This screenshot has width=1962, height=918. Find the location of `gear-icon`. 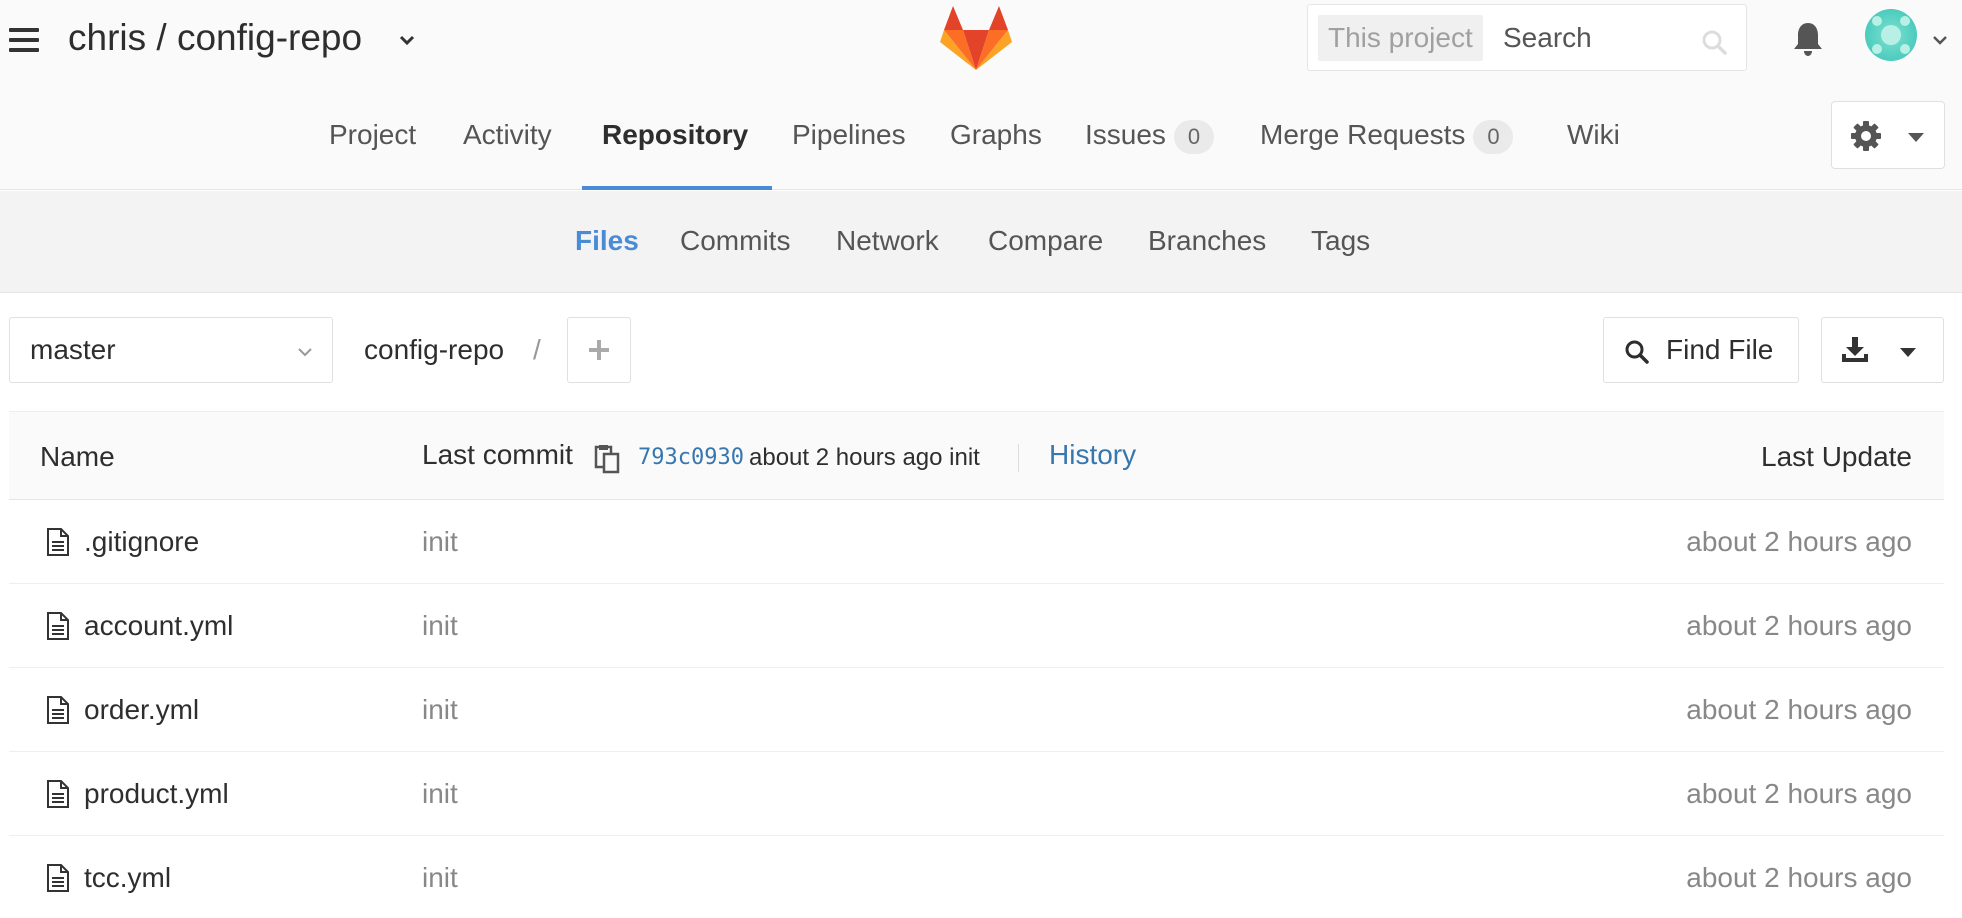

gear-icon is located at coordinates (1866, 136).